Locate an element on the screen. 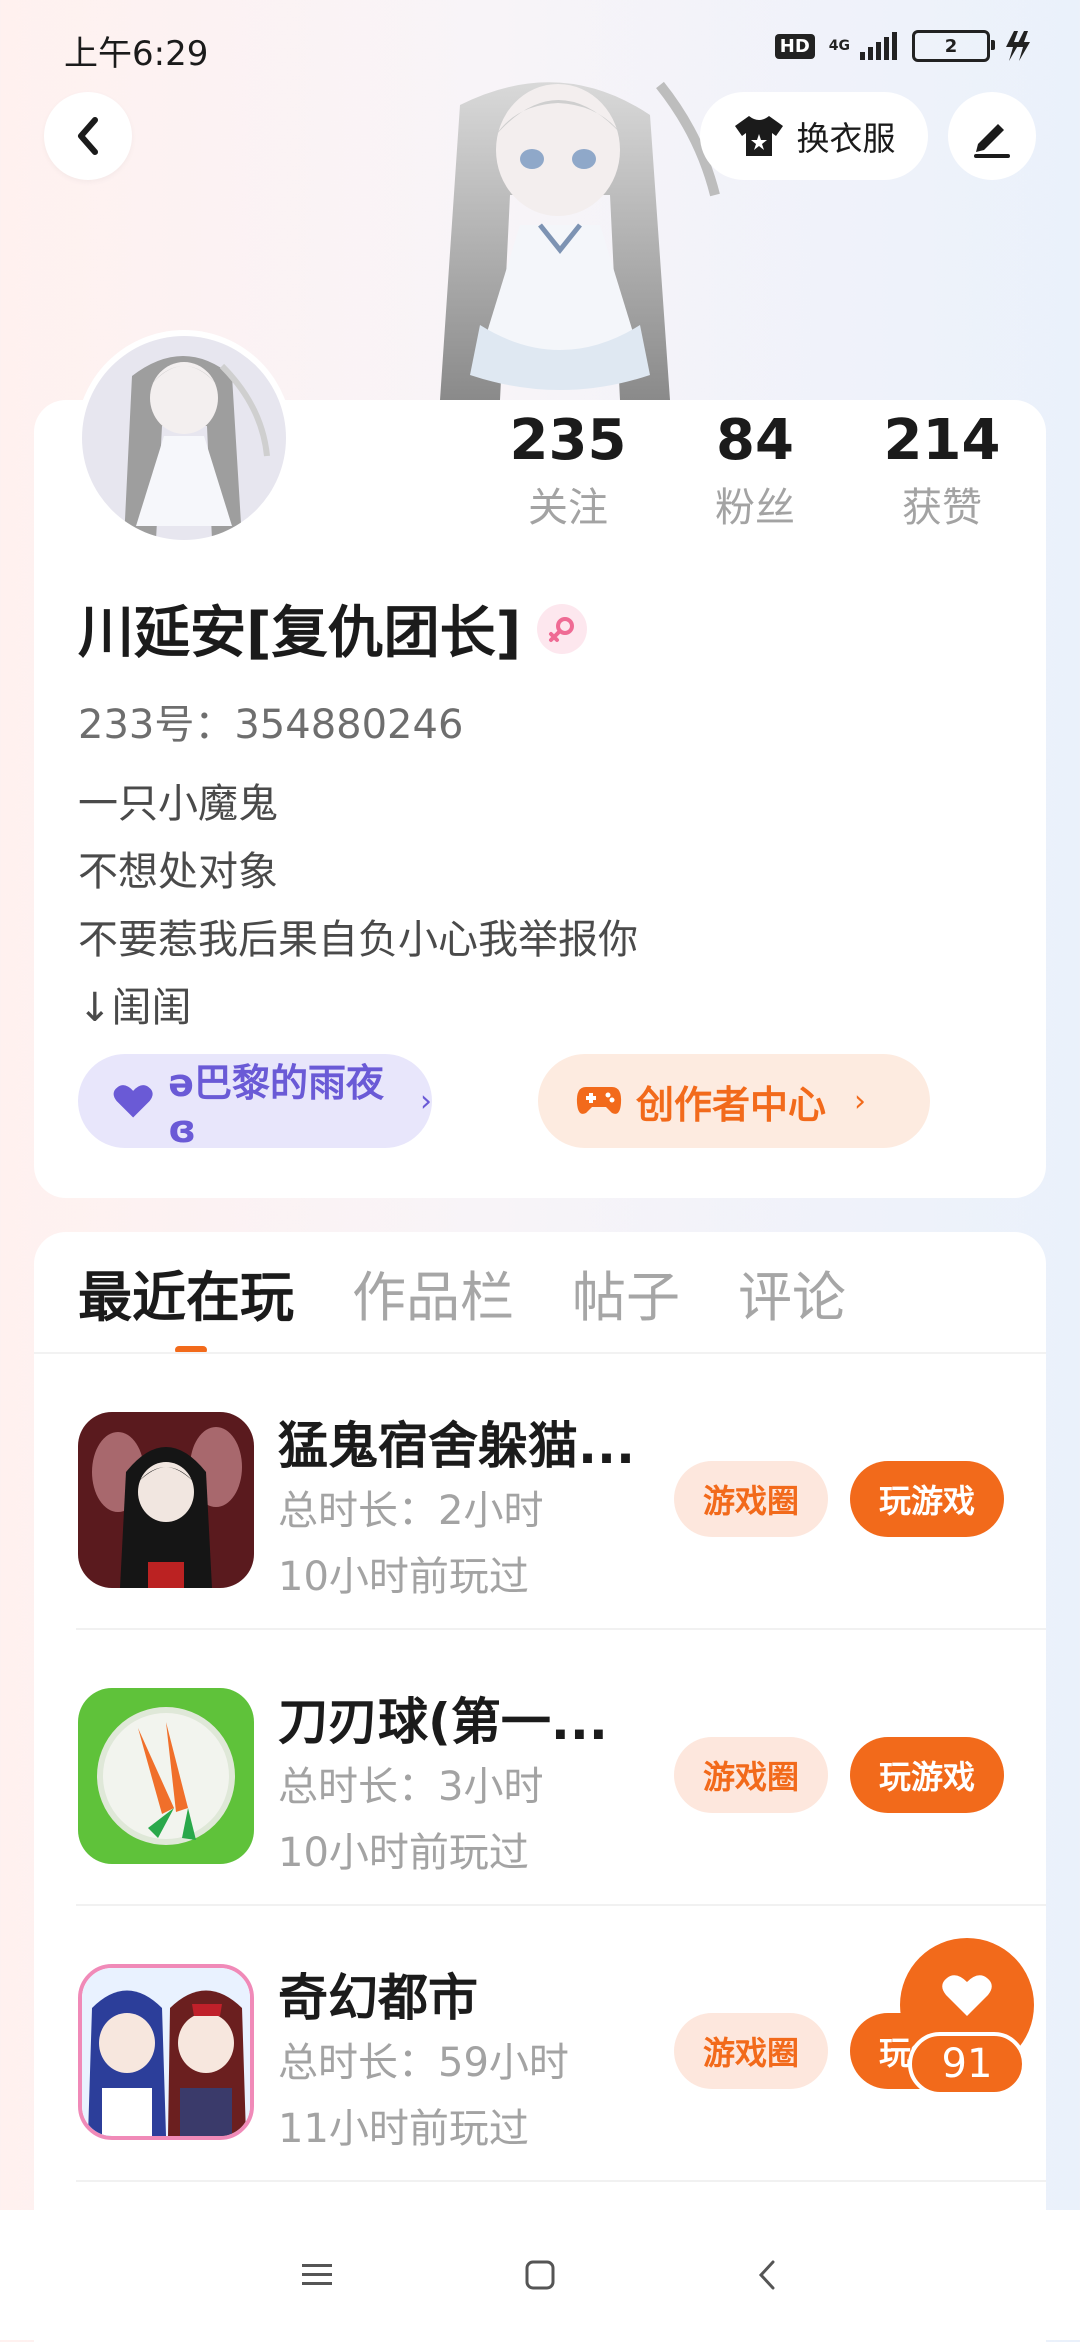 Image resolution: width=1080 pixels, height=2342 pixels. game-row: 猛鬼宿舍躲猫... 总时长：2小时 10小时前玩过 游戏圈 玩游戏 is located at coordinates (540, 1492).